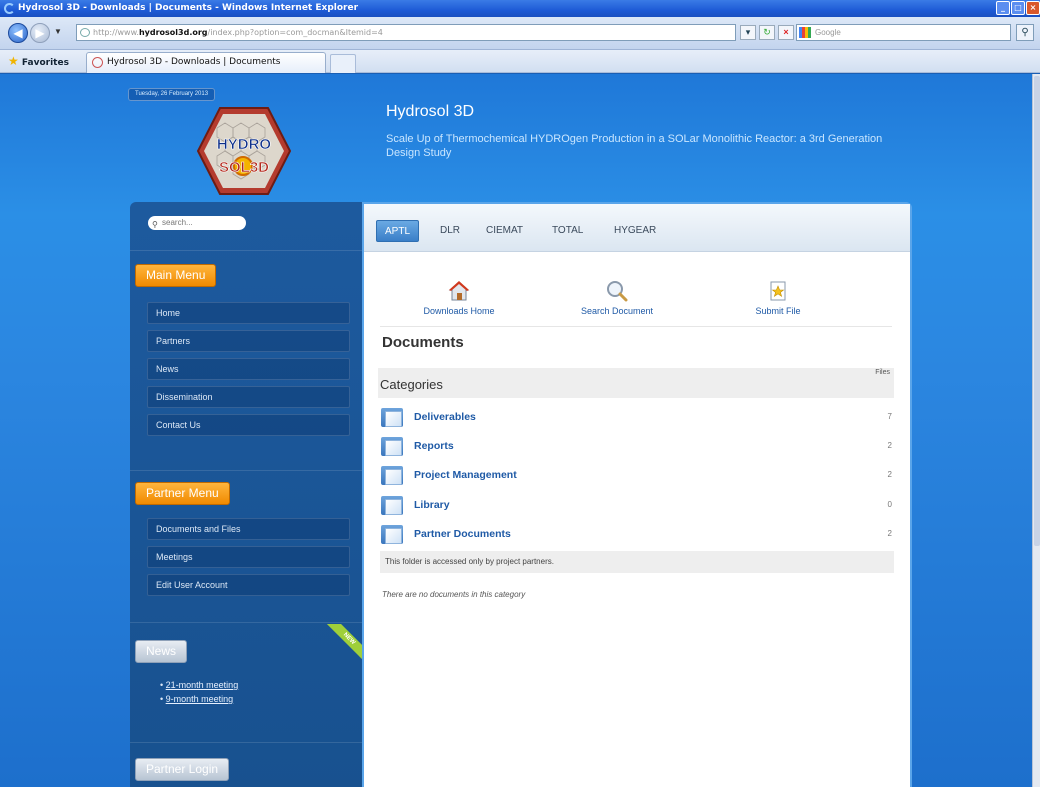 The height and width of the screenshot is (787, 1040). I want to click on forward-button: ▶, so click(40, 33).